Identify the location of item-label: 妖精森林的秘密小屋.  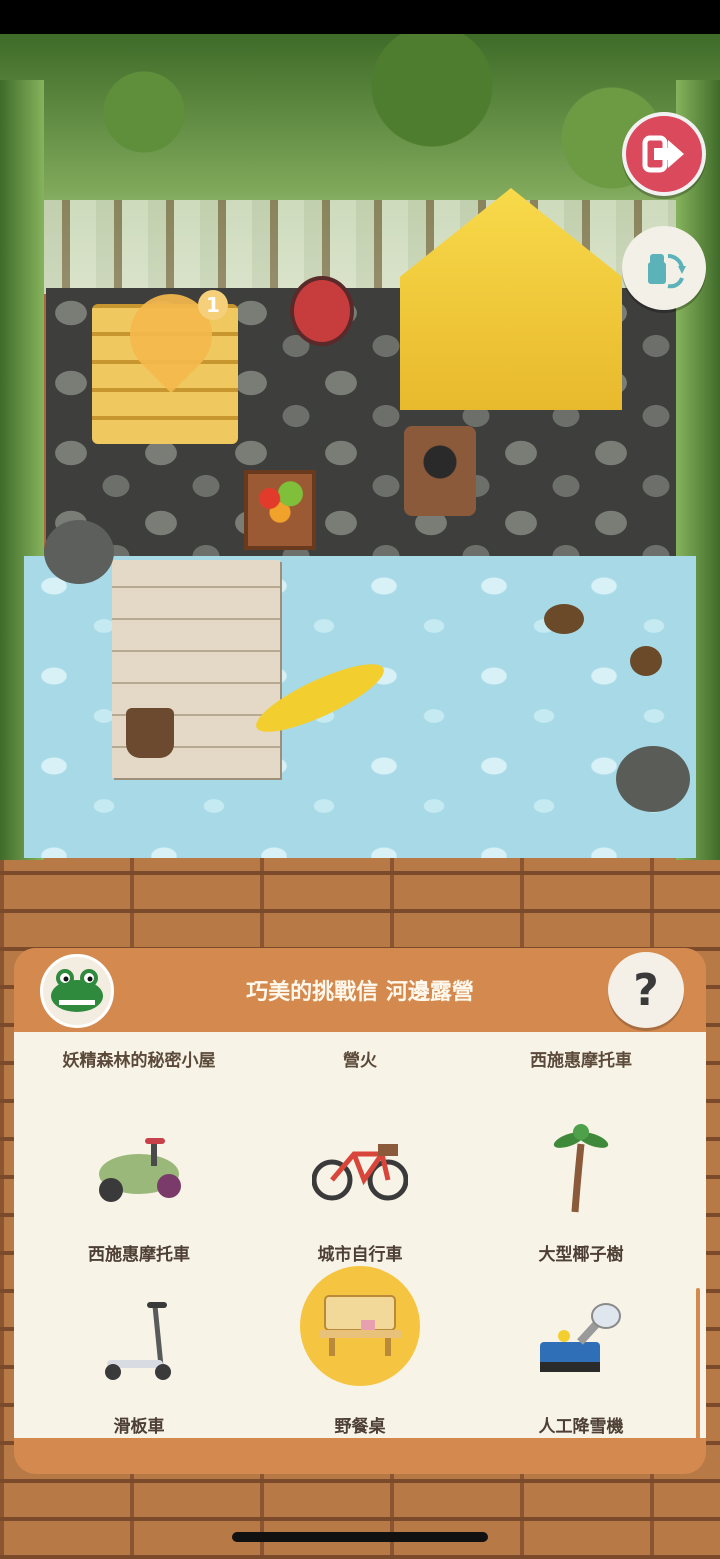
(139, 1058).